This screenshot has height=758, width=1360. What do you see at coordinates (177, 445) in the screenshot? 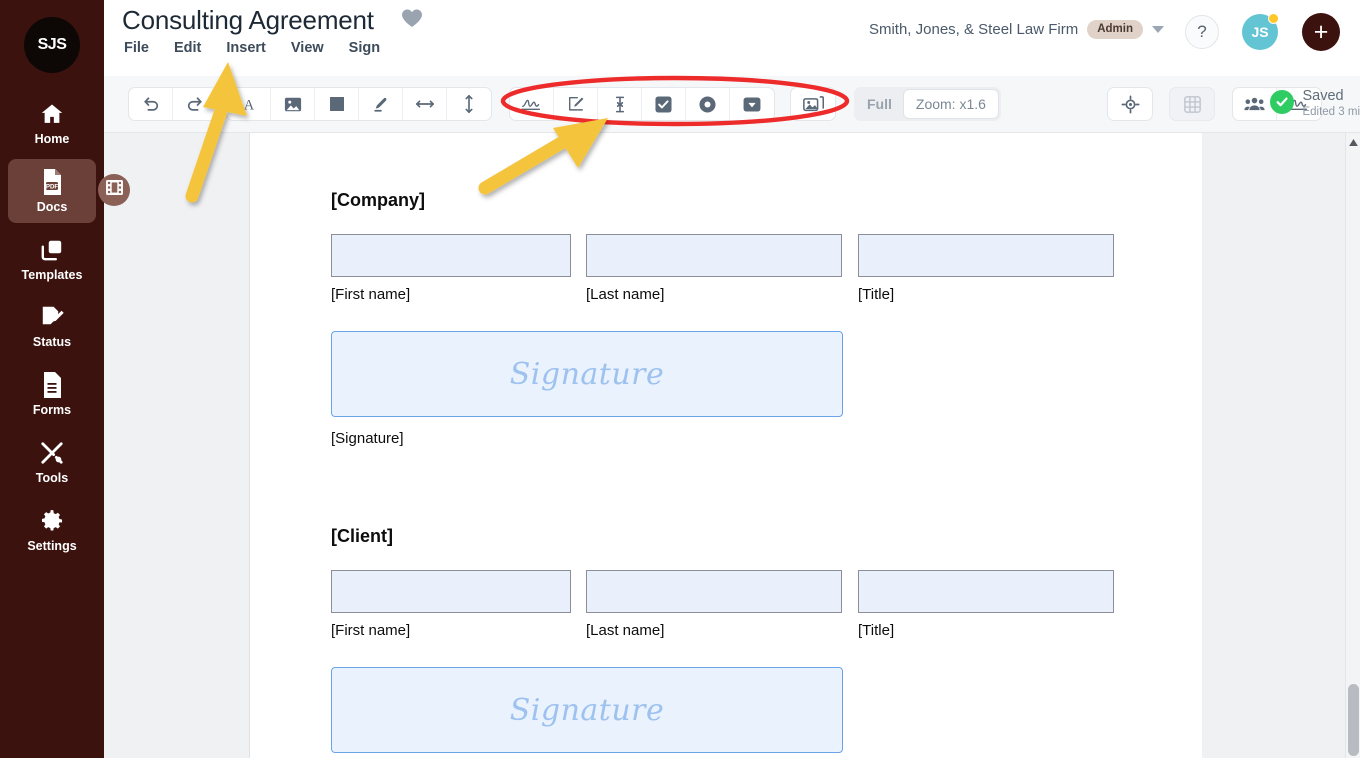
I see `thumbnails-panel` at bounding box center [177, 445].